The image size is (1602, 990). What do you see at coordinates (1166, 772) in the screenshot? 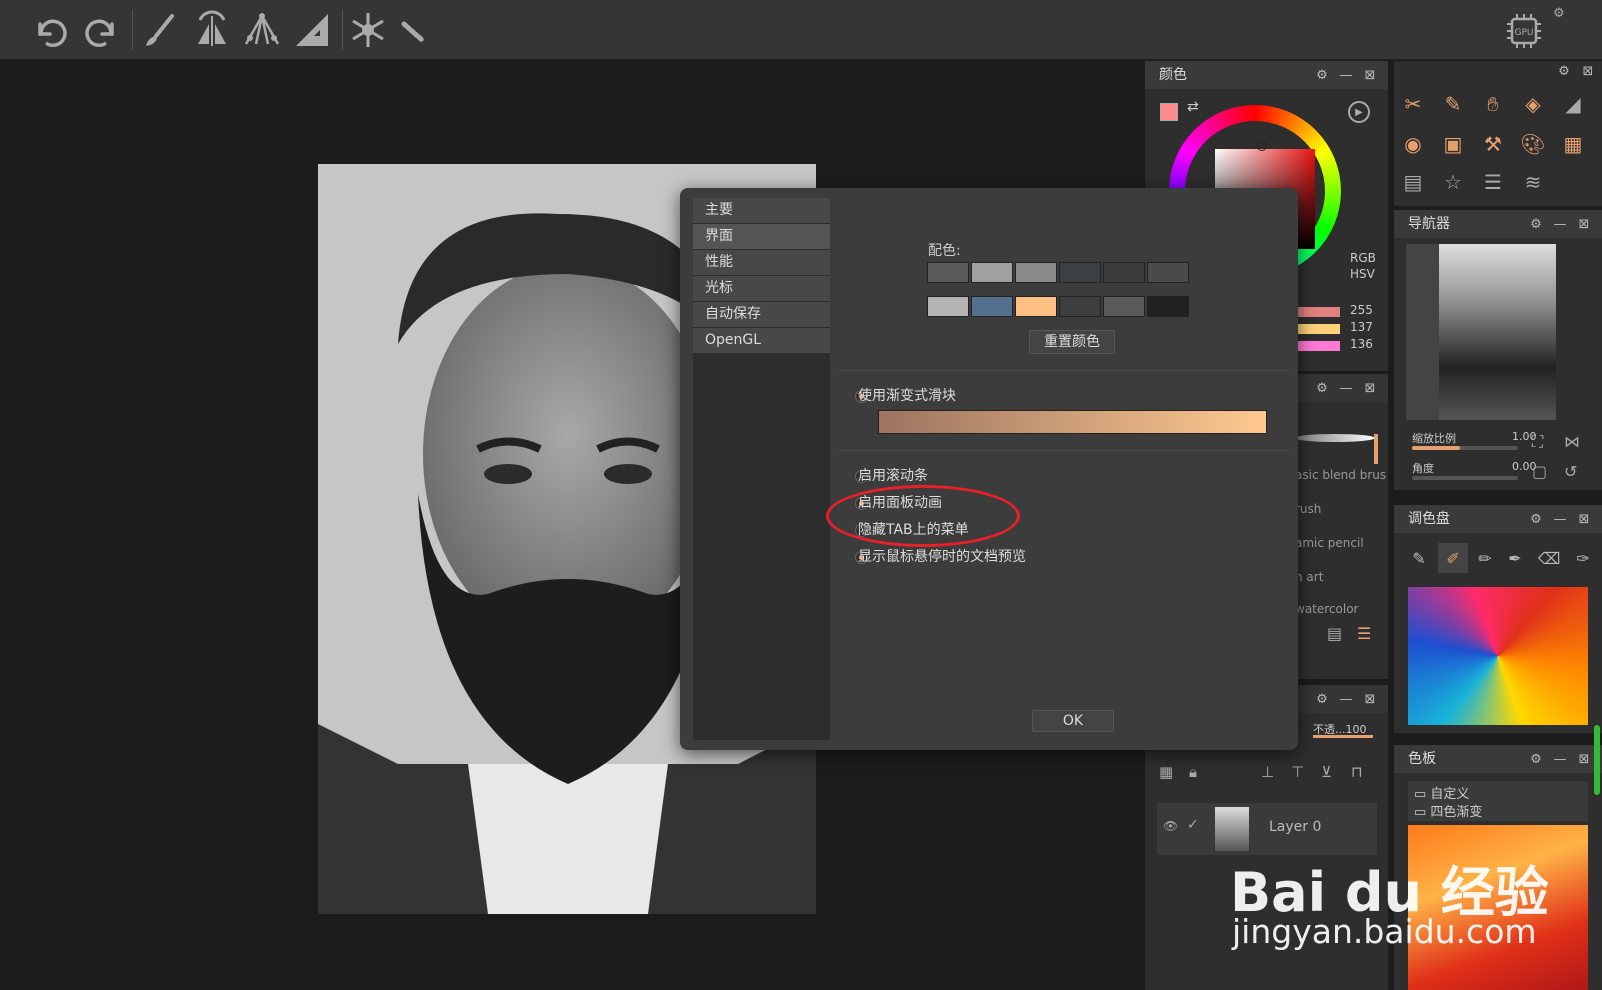
I see `transparency-lock-icon: ▦` at bounding box center [1166, 772].